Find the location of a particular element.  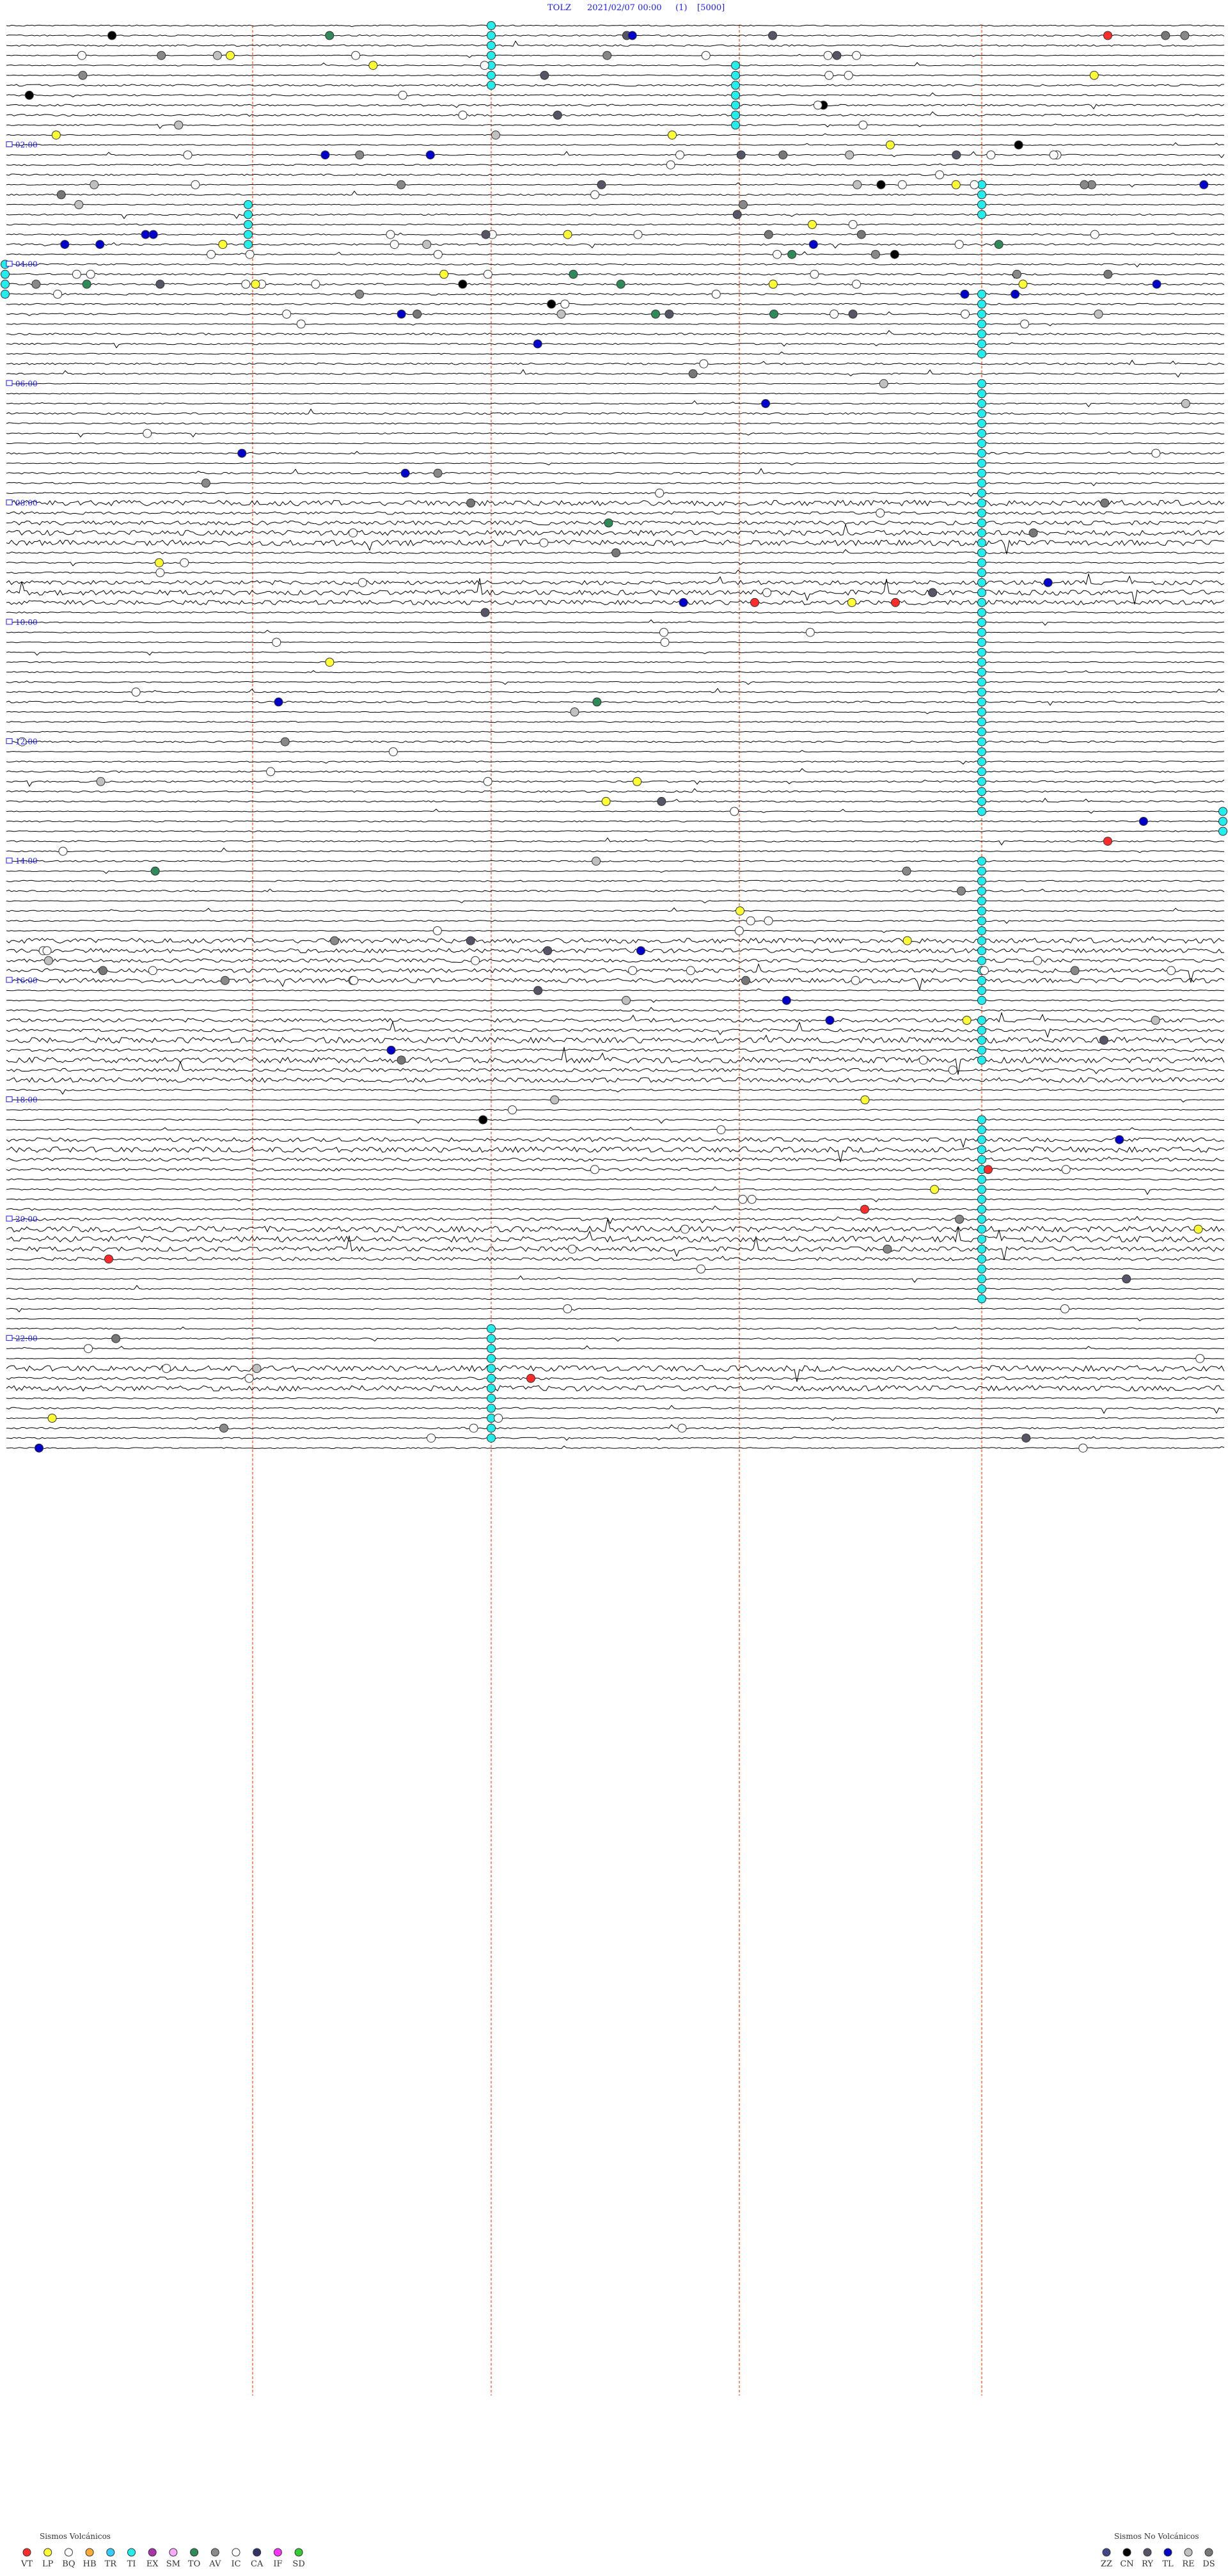

legend-swatch-cn is located at coordinates (1126, 2552).